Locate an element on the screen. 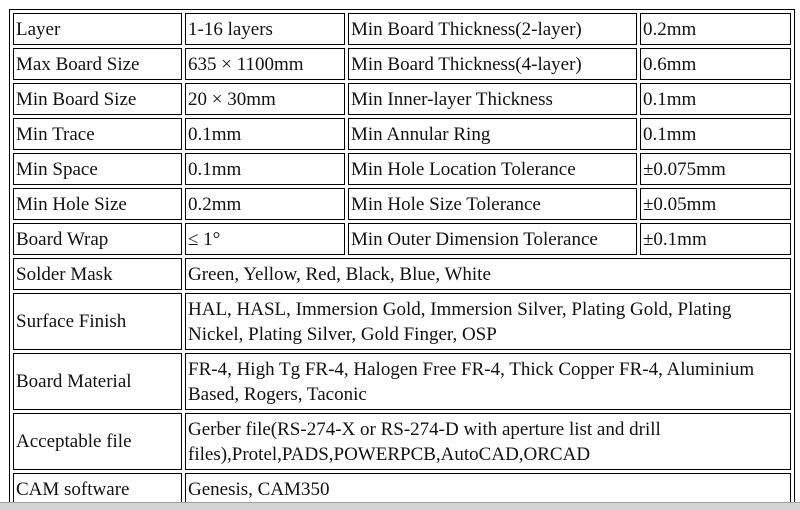  spec-label: Min Inner-layer Thickness is located at coordinates (492, 99).